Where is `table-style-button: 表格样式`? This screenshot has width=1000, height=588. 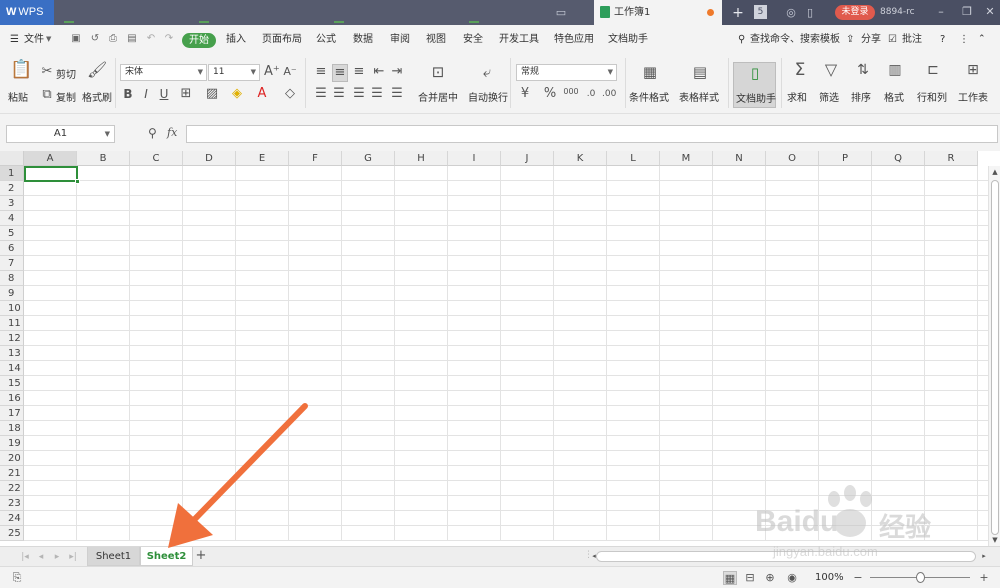 table-style-button: 表格样式 is located at coordinates (699, 96).